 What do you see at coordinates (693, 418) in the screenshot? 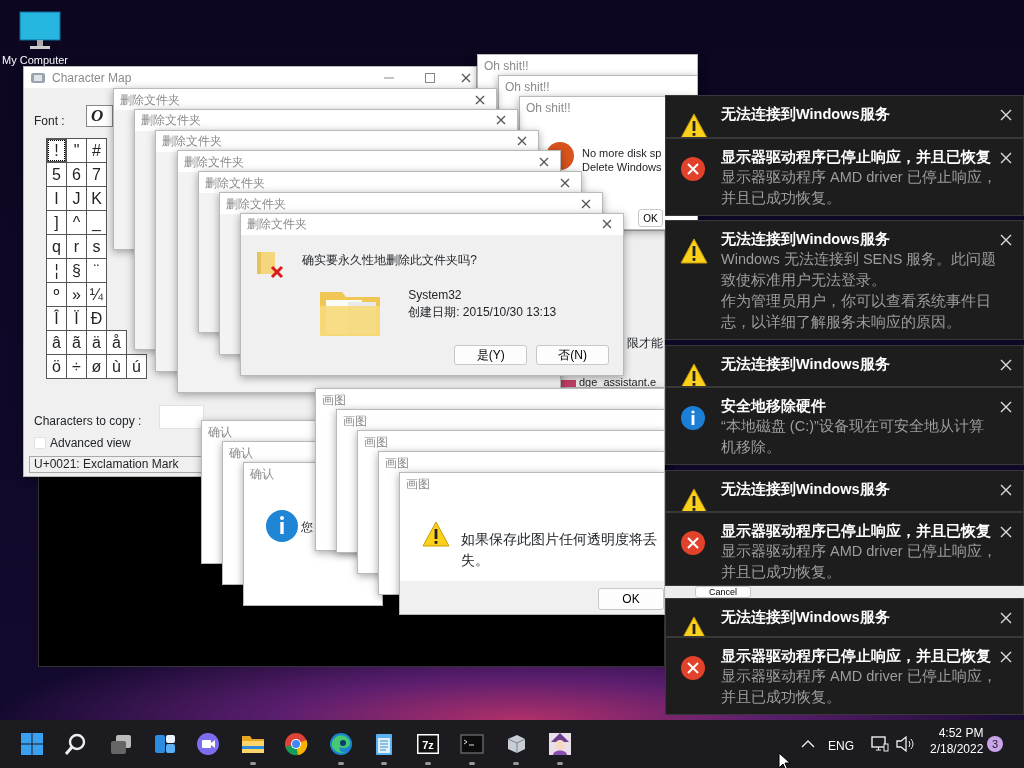
I see `info-icon` at bounding box center [693, 418].